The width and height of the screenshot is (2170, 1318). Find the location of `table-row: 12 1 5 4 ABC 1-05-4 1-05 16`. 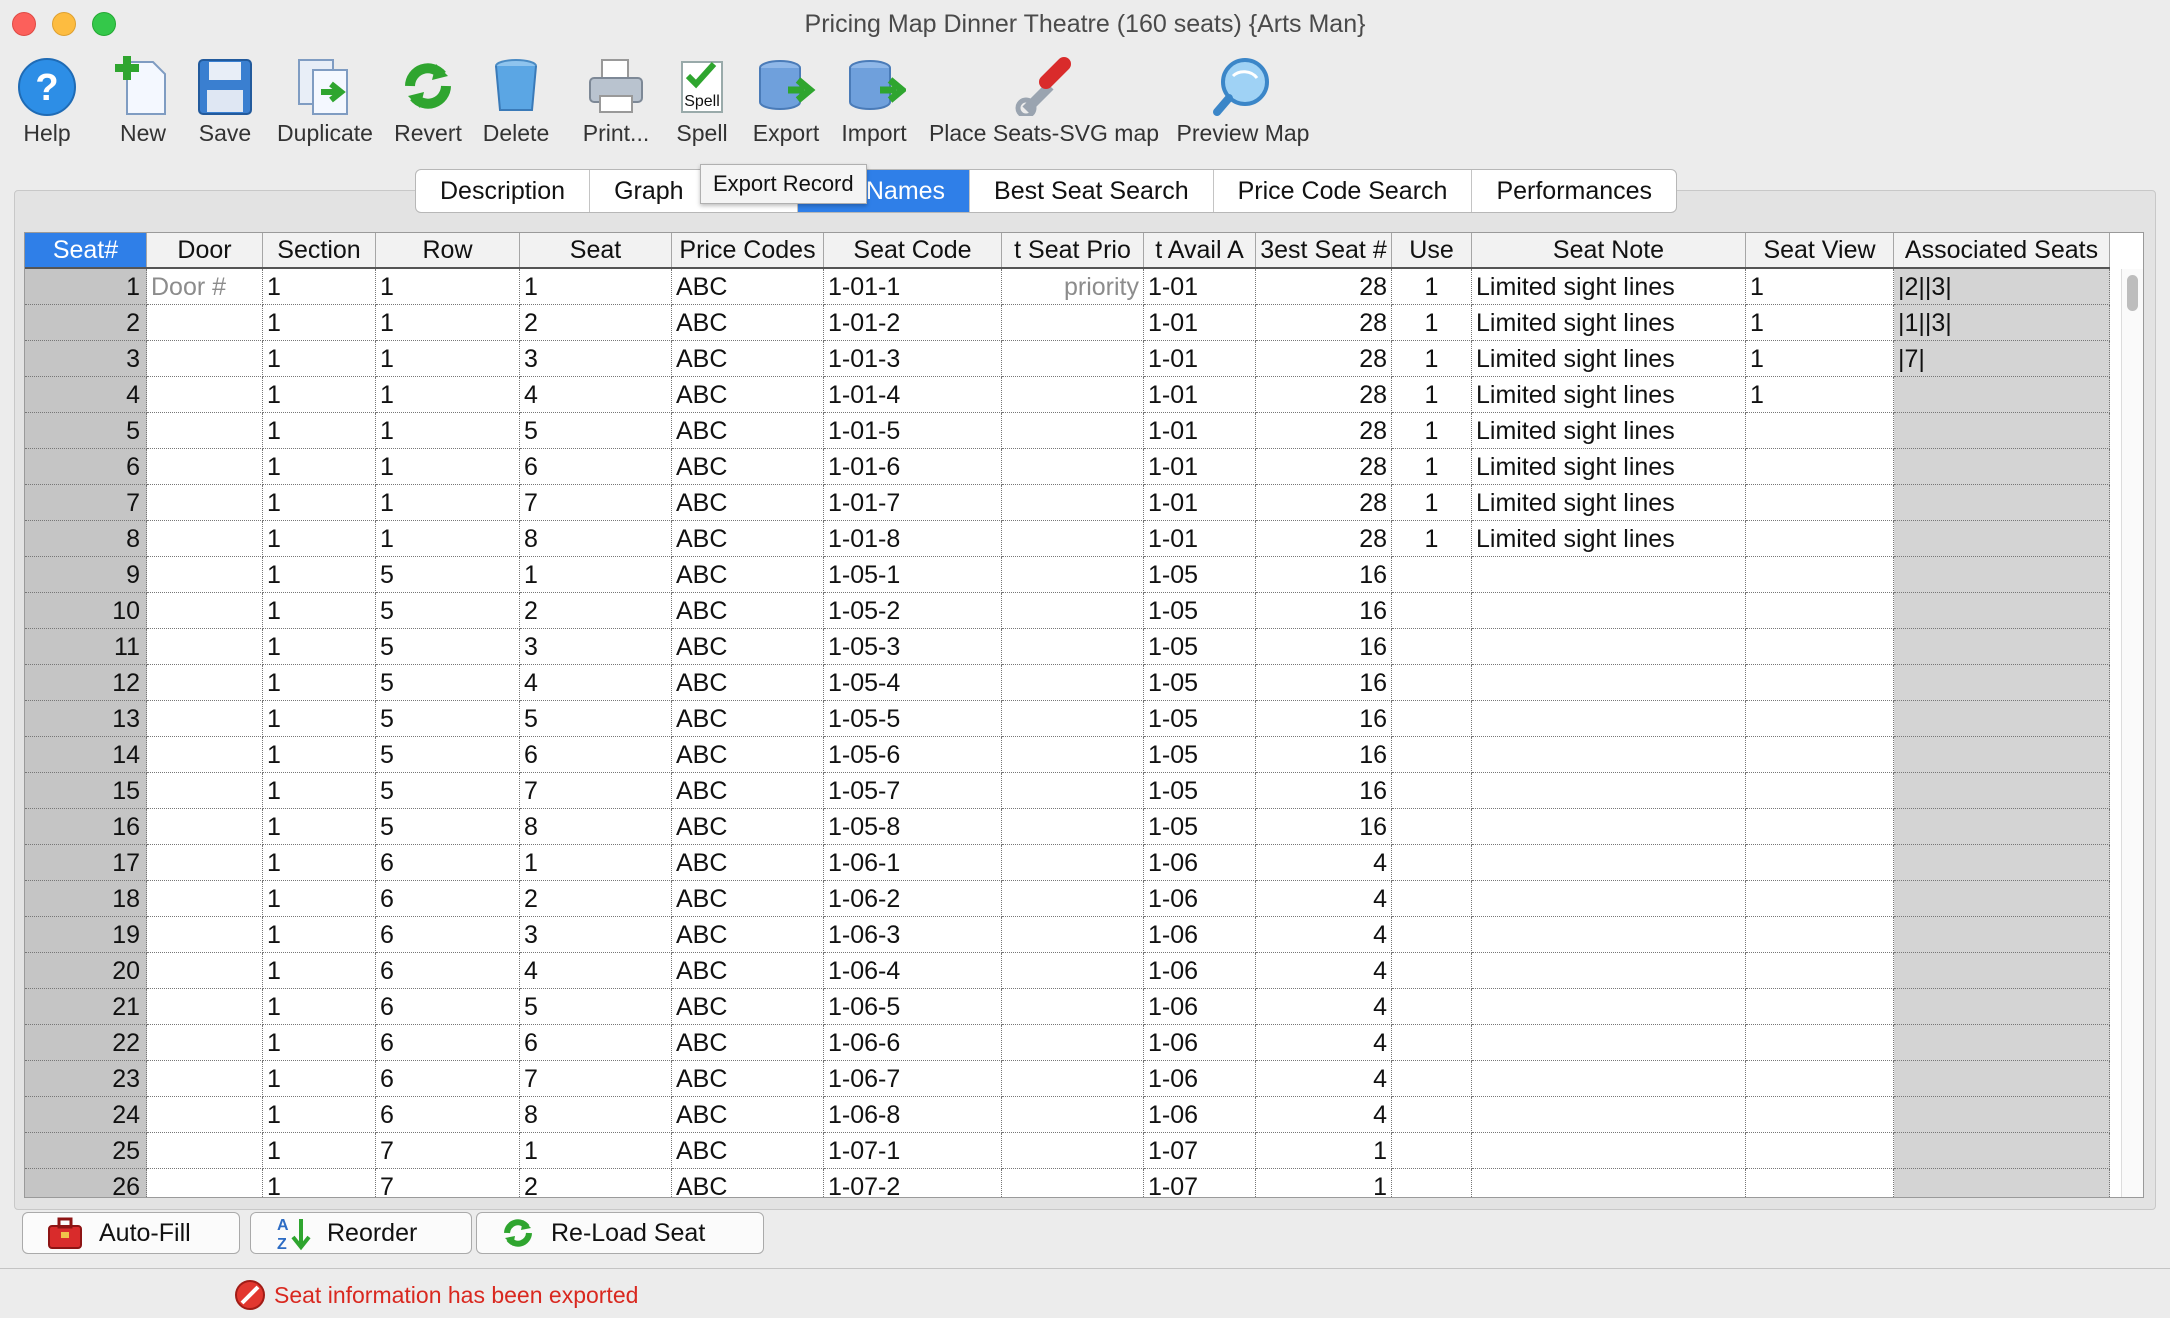

table-row: 12 1 5 4 ABC 1-05-4 1-05 16 is located at coordinates (1067, 683).